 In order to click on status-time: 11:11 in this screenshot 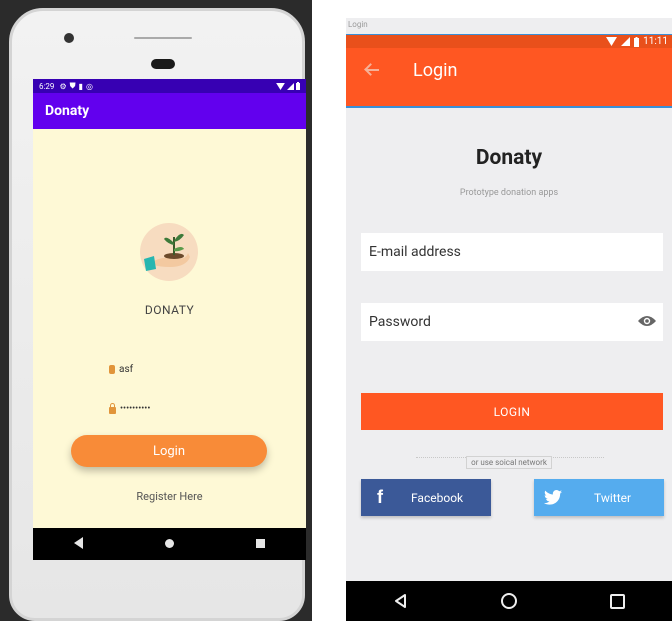, I will do `click(655, 41)`.